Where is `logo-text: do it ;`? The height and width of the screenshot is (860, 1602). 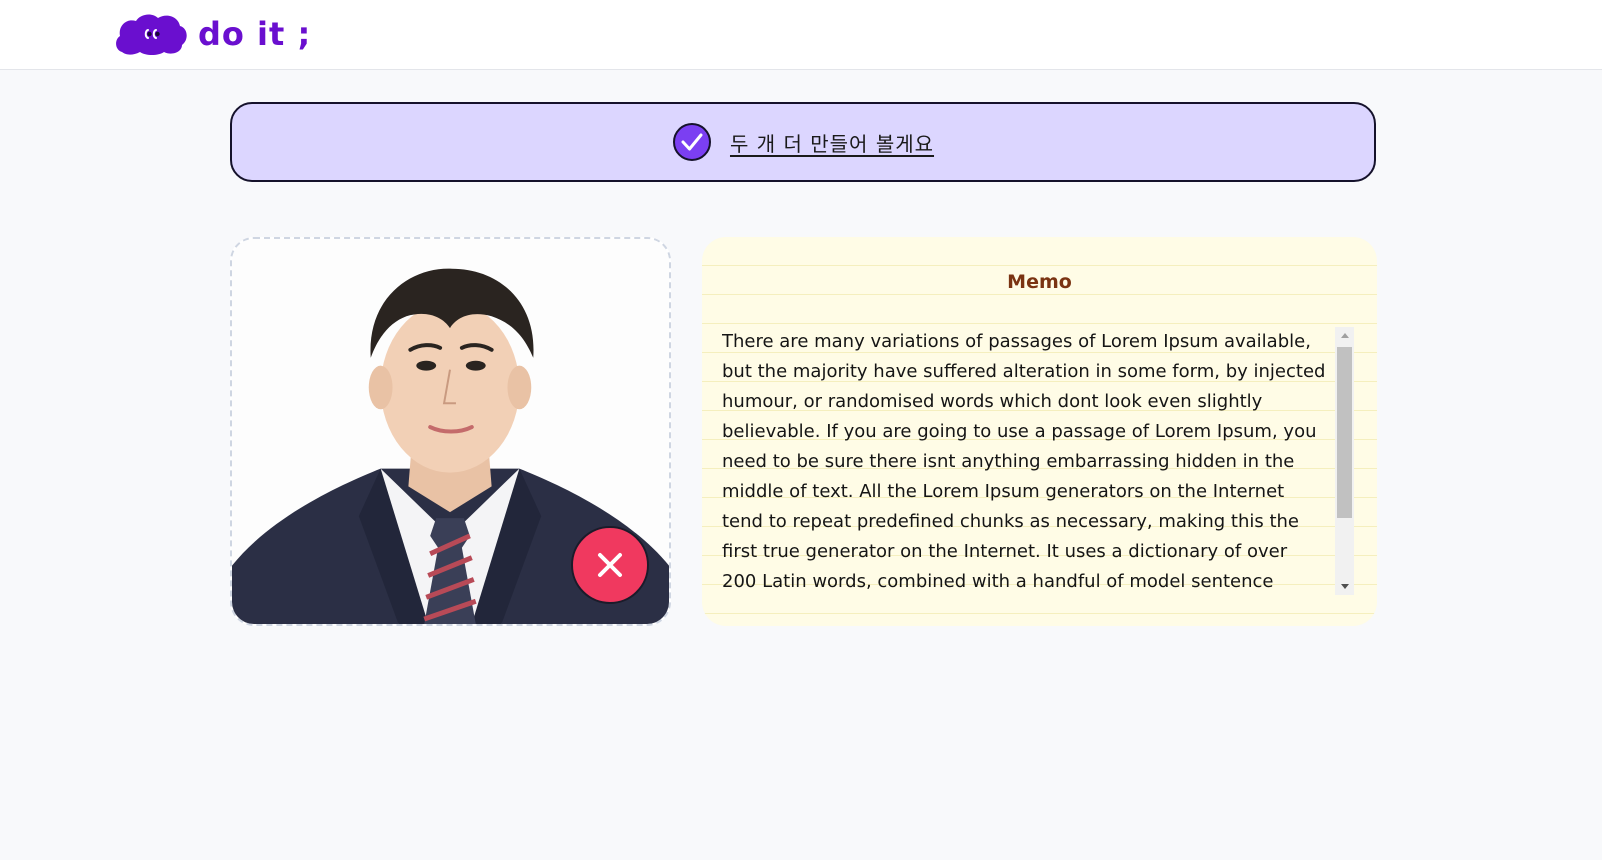
logo-text: do it ; is located at coordinates (255, 34).